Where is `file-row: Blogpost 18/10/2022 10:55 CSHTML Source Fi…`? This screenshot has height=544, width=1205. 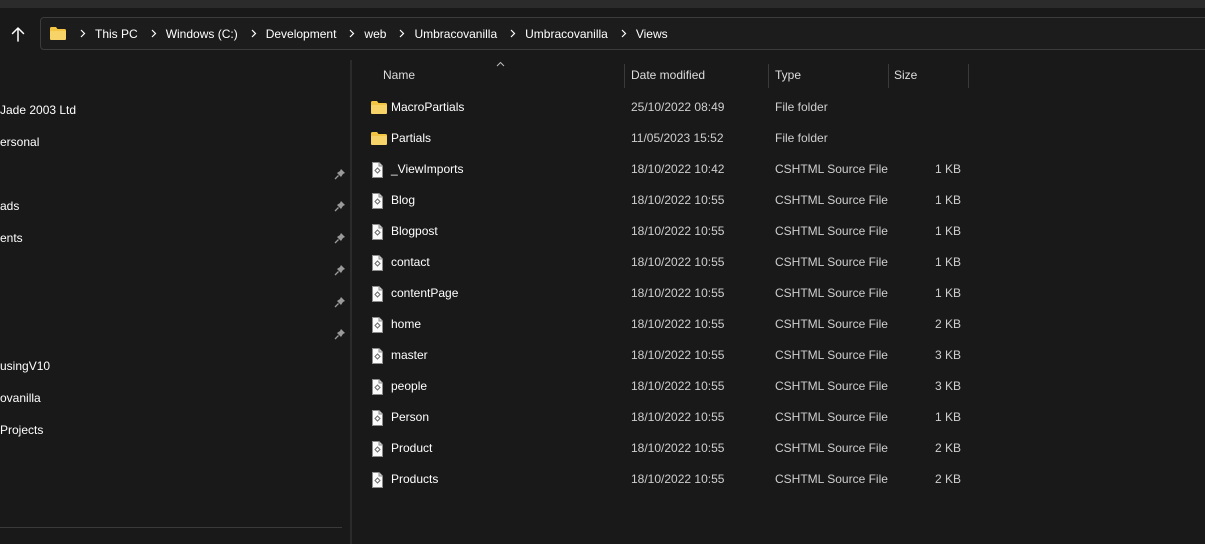 file-row: Blogpost 18/10/2022 10:55 CSHTML Source Fi… is located at coordinates (778, 231).